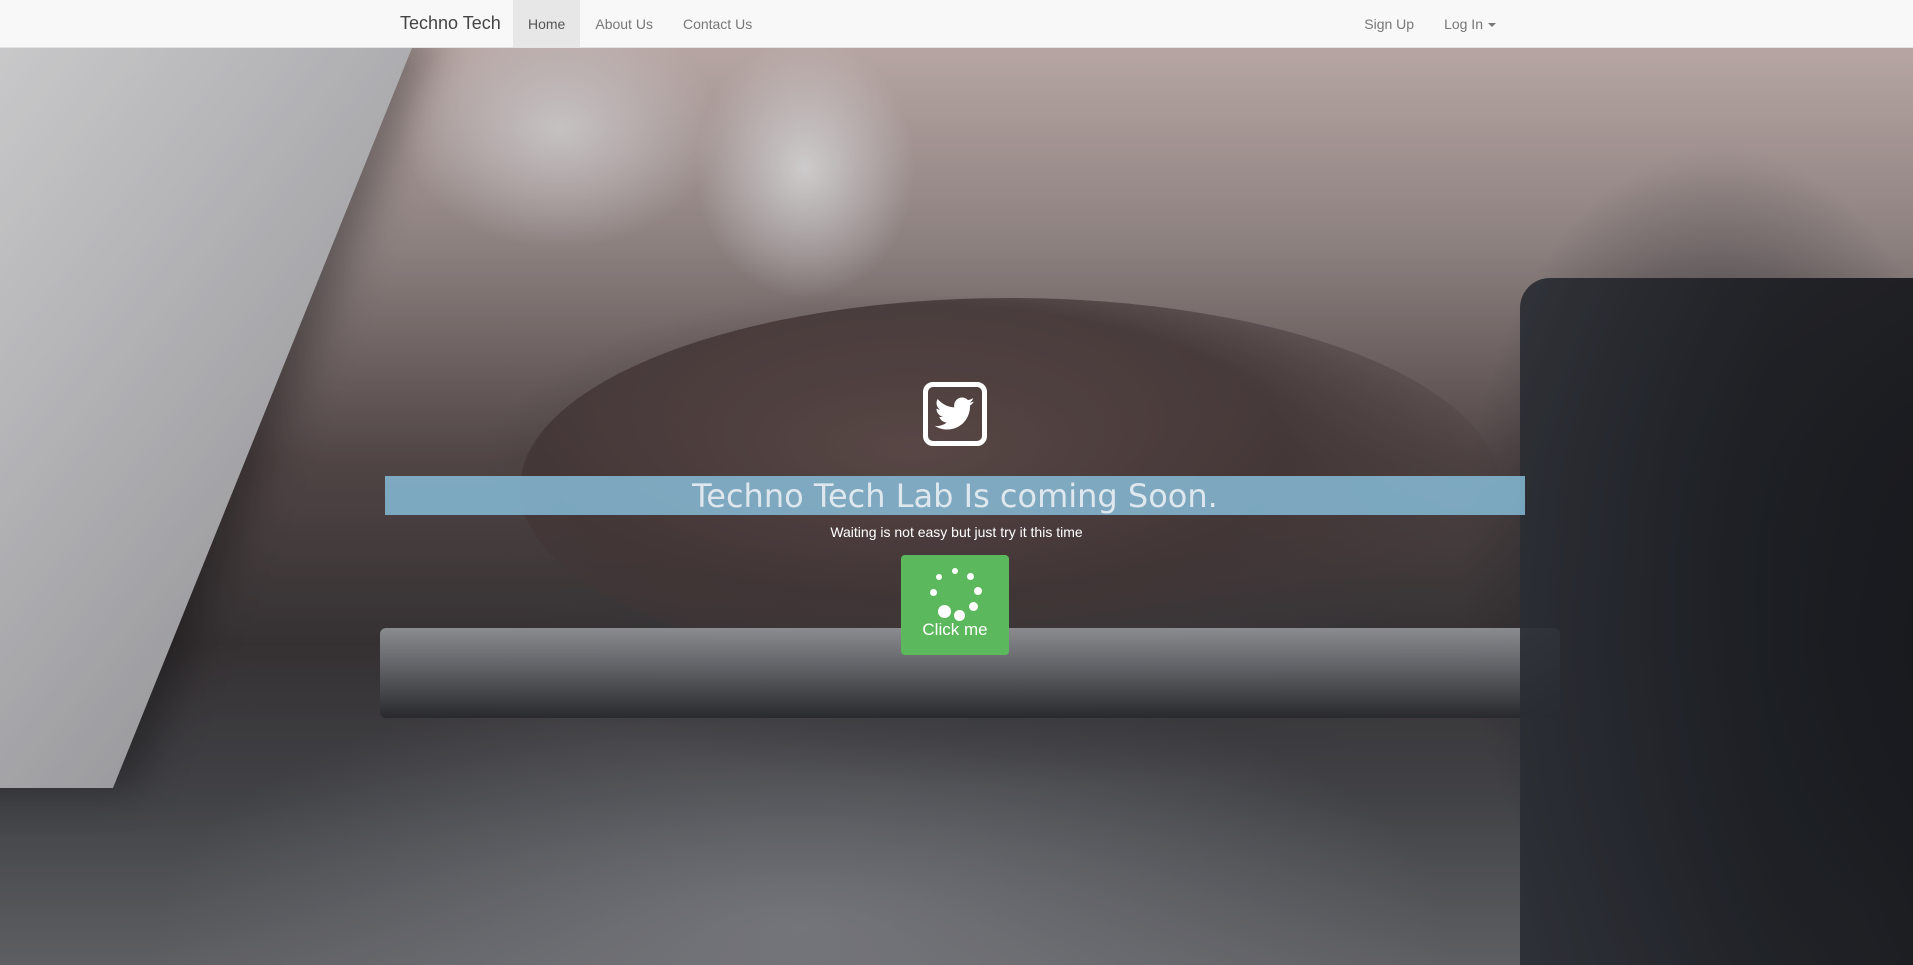  What do you see at coordinates (450, 23) in the screenshot?
I see `brand-link: Techno Tech` at bounding box center [450, 23].